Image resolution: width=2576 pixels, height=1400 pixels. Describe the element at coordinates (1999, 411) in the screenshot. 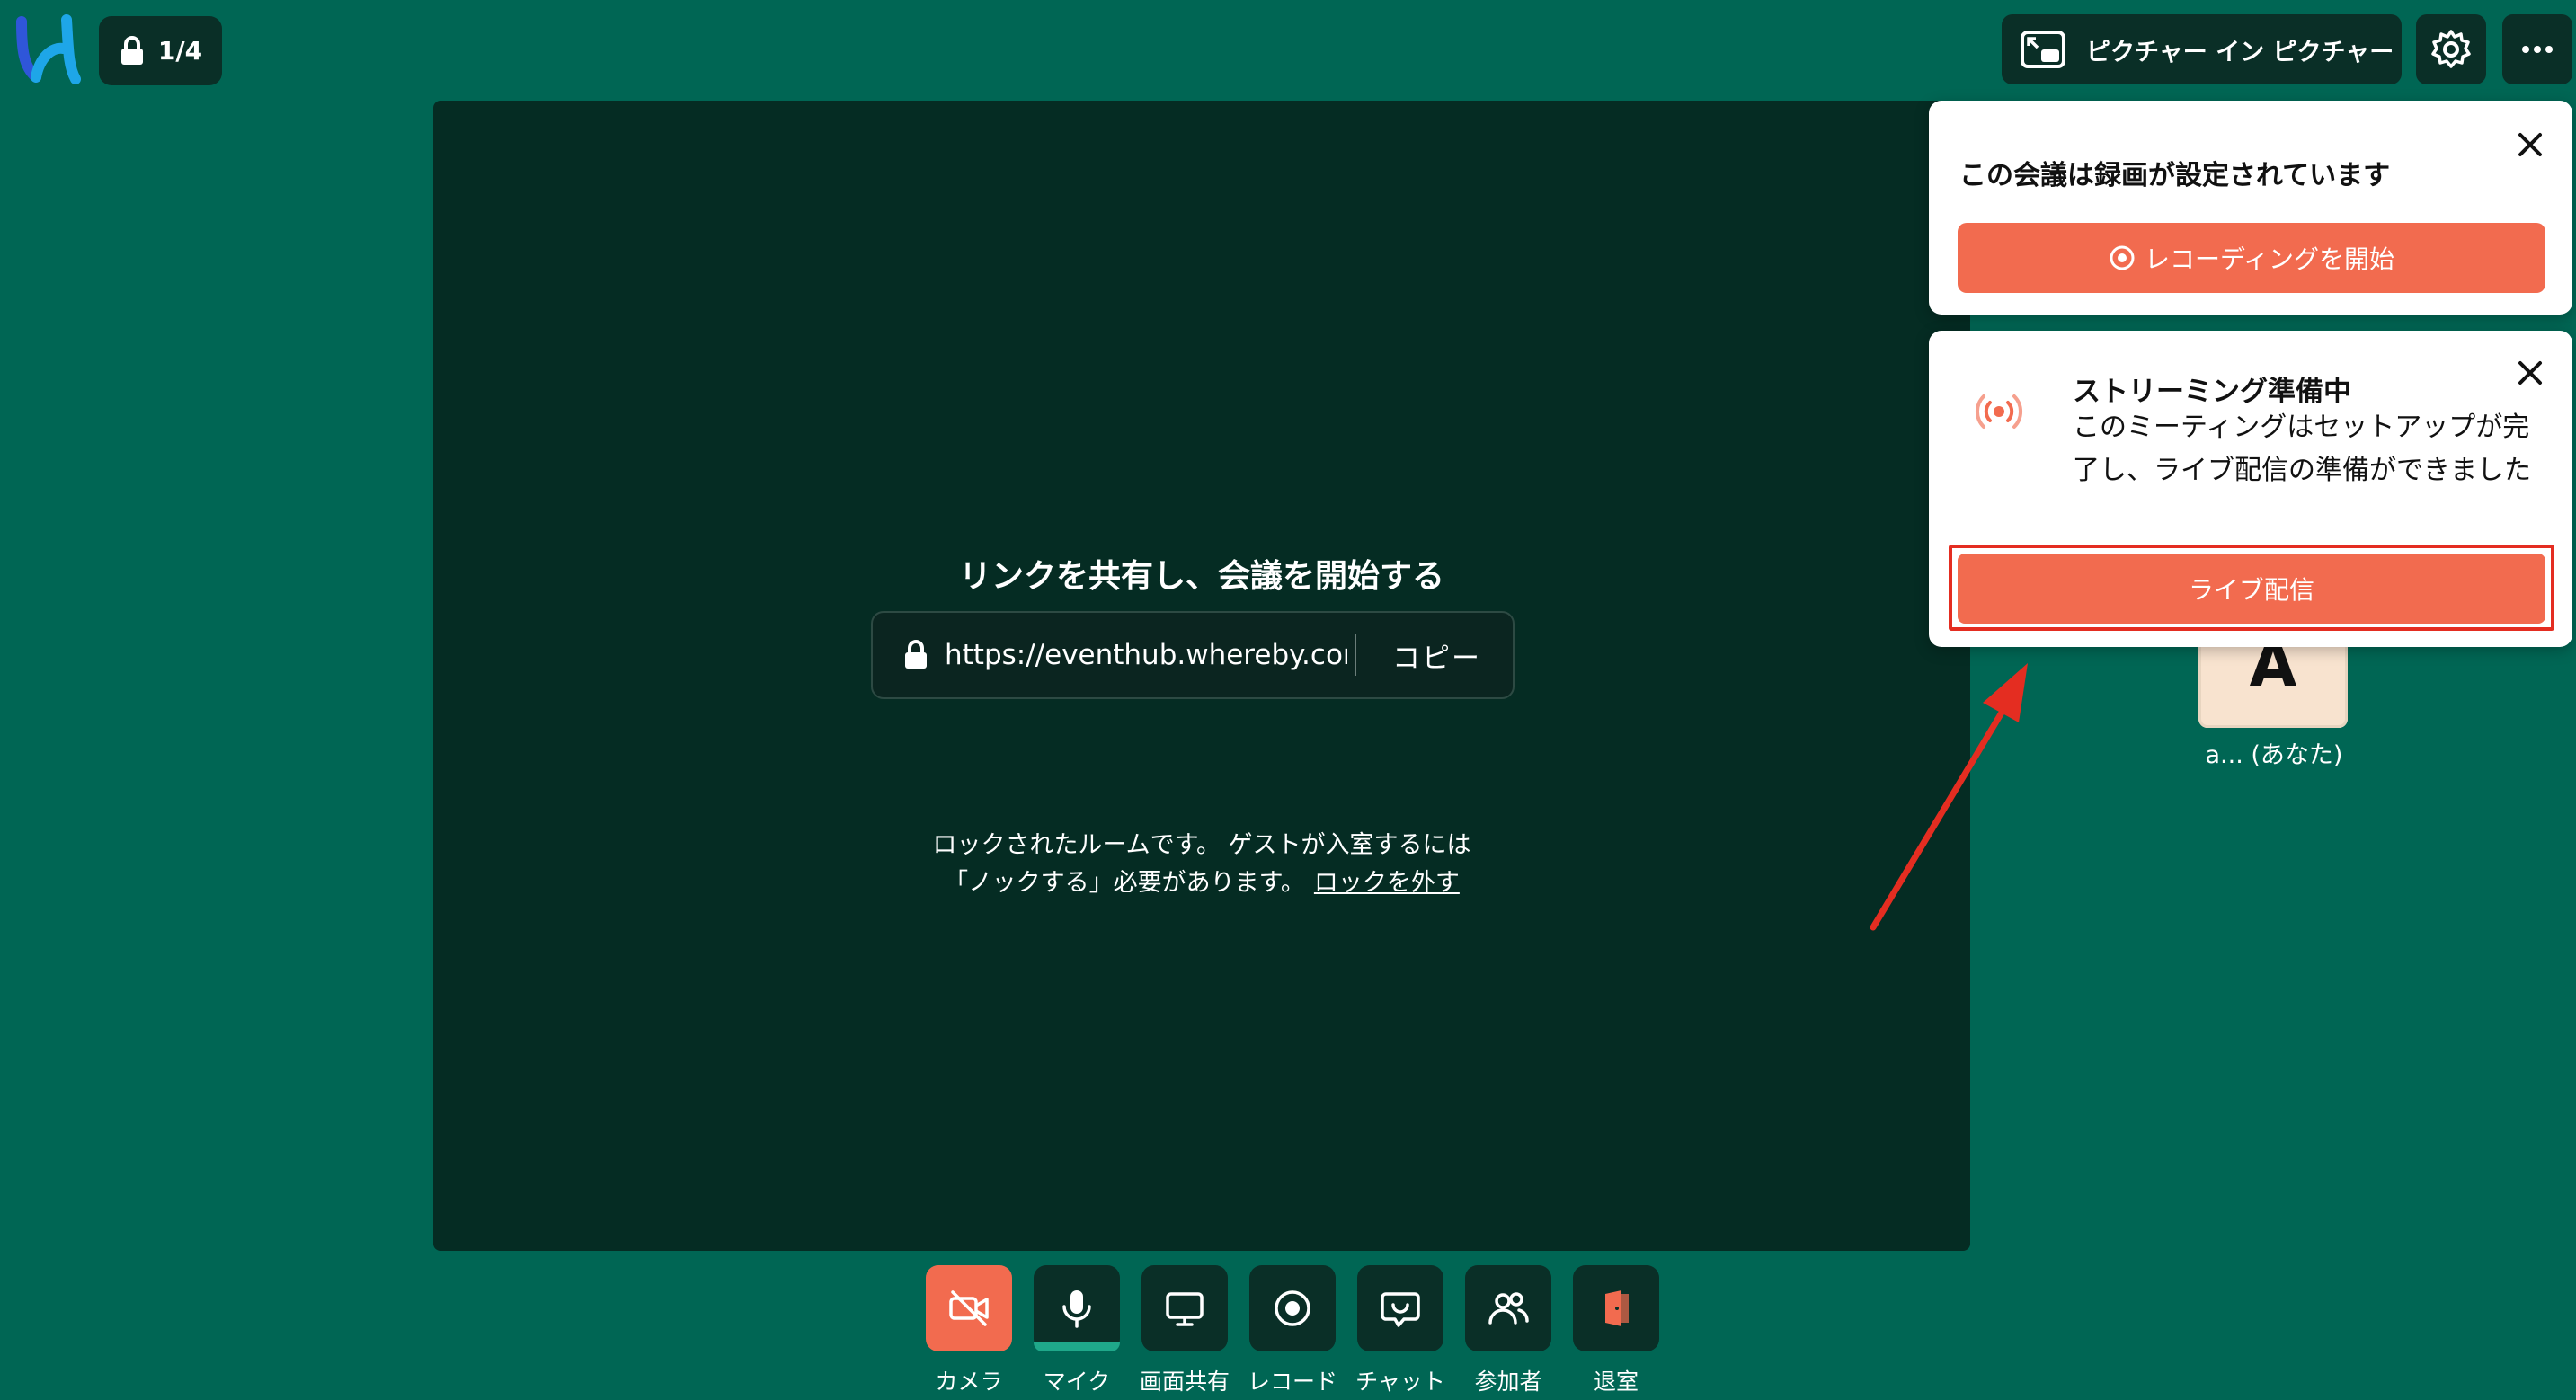

I see `broadcast-icon` at that location.